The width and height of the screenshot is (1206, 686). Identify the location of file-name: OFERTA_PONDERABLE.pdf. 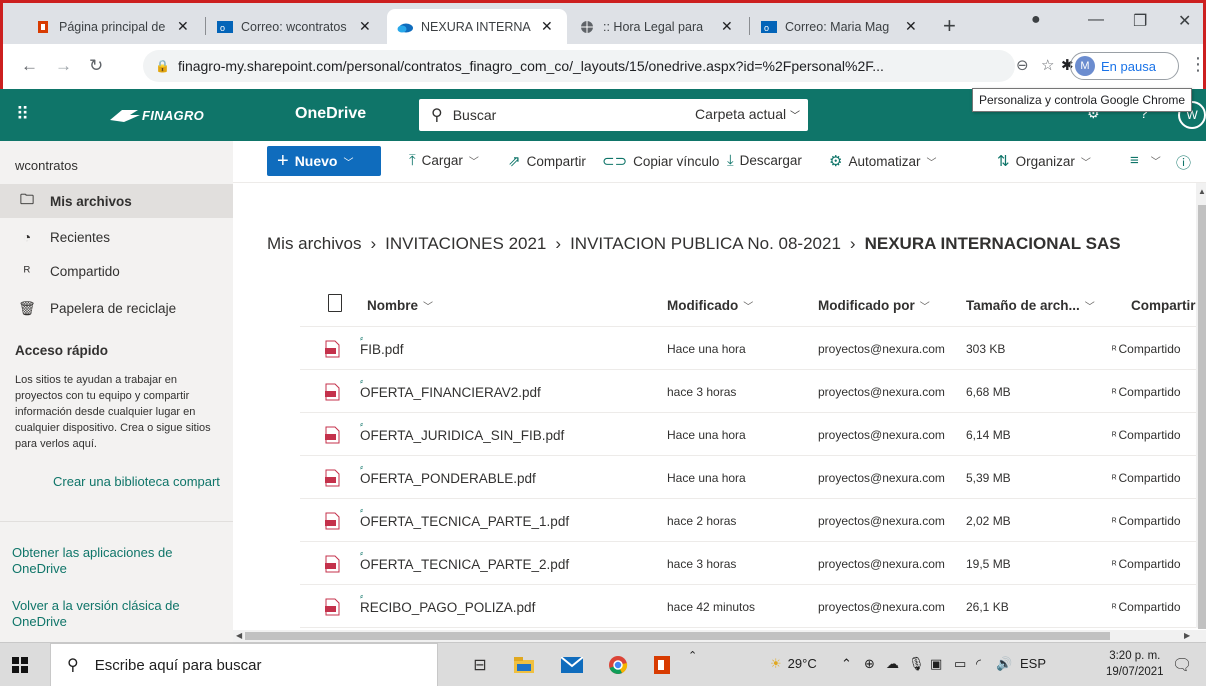
(448, 478).